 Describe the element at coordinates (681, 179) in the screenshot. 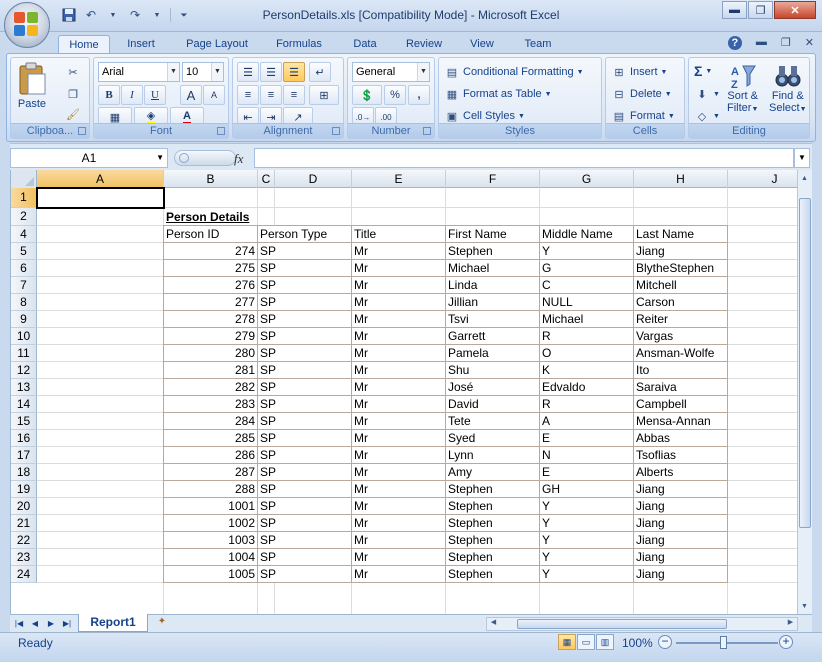

I see `column-header-h: H` at that location.